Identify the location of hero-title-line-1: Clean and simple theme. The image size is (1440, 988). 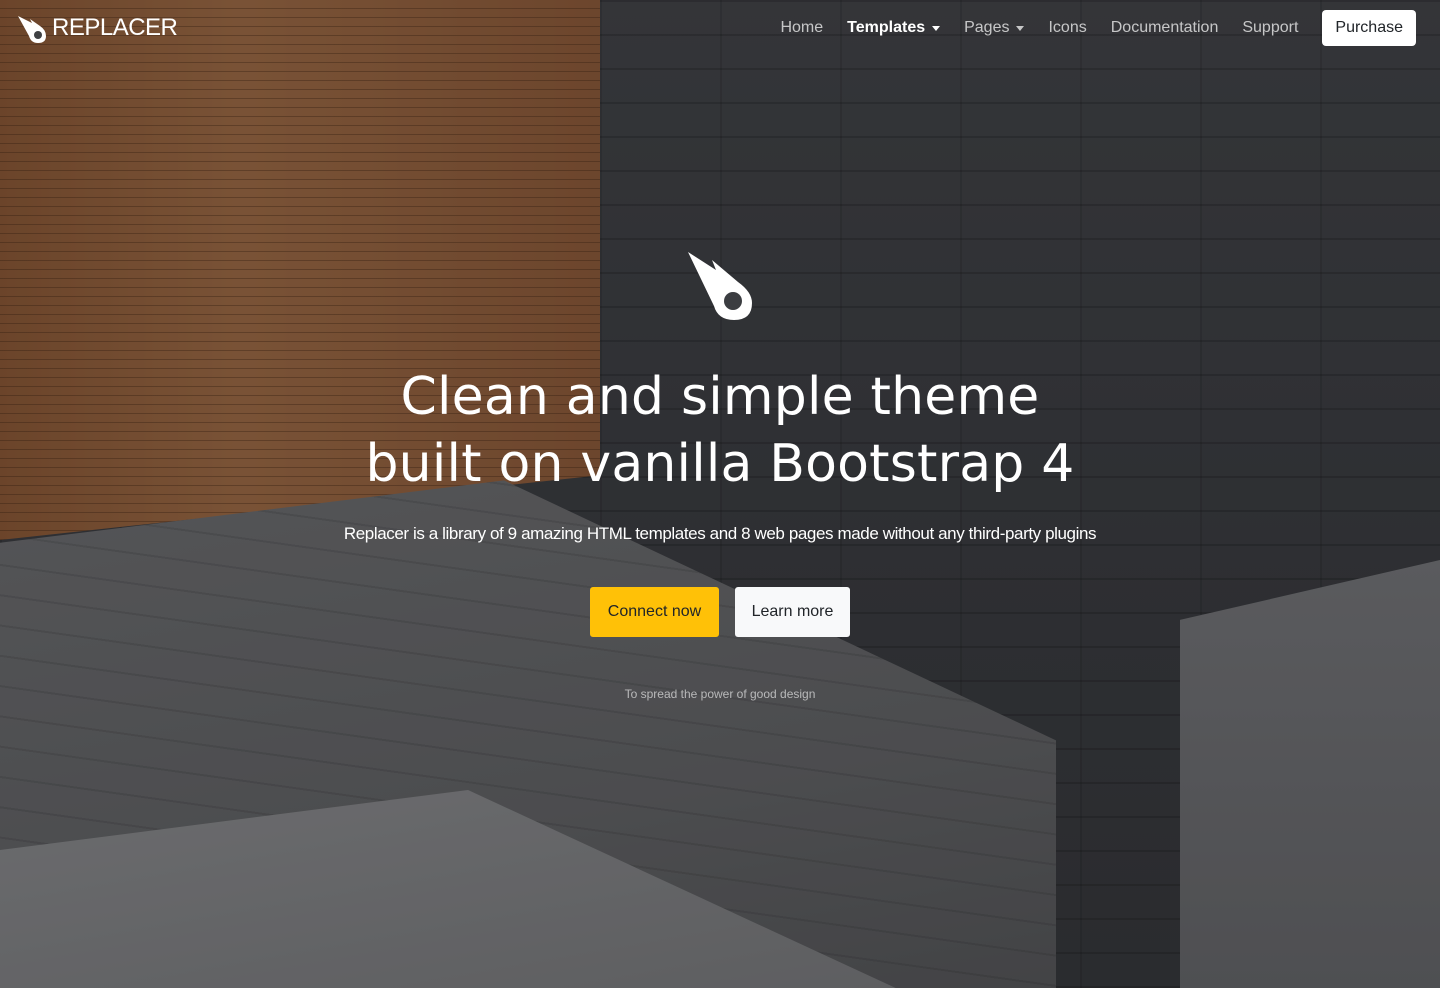
(720, 397).